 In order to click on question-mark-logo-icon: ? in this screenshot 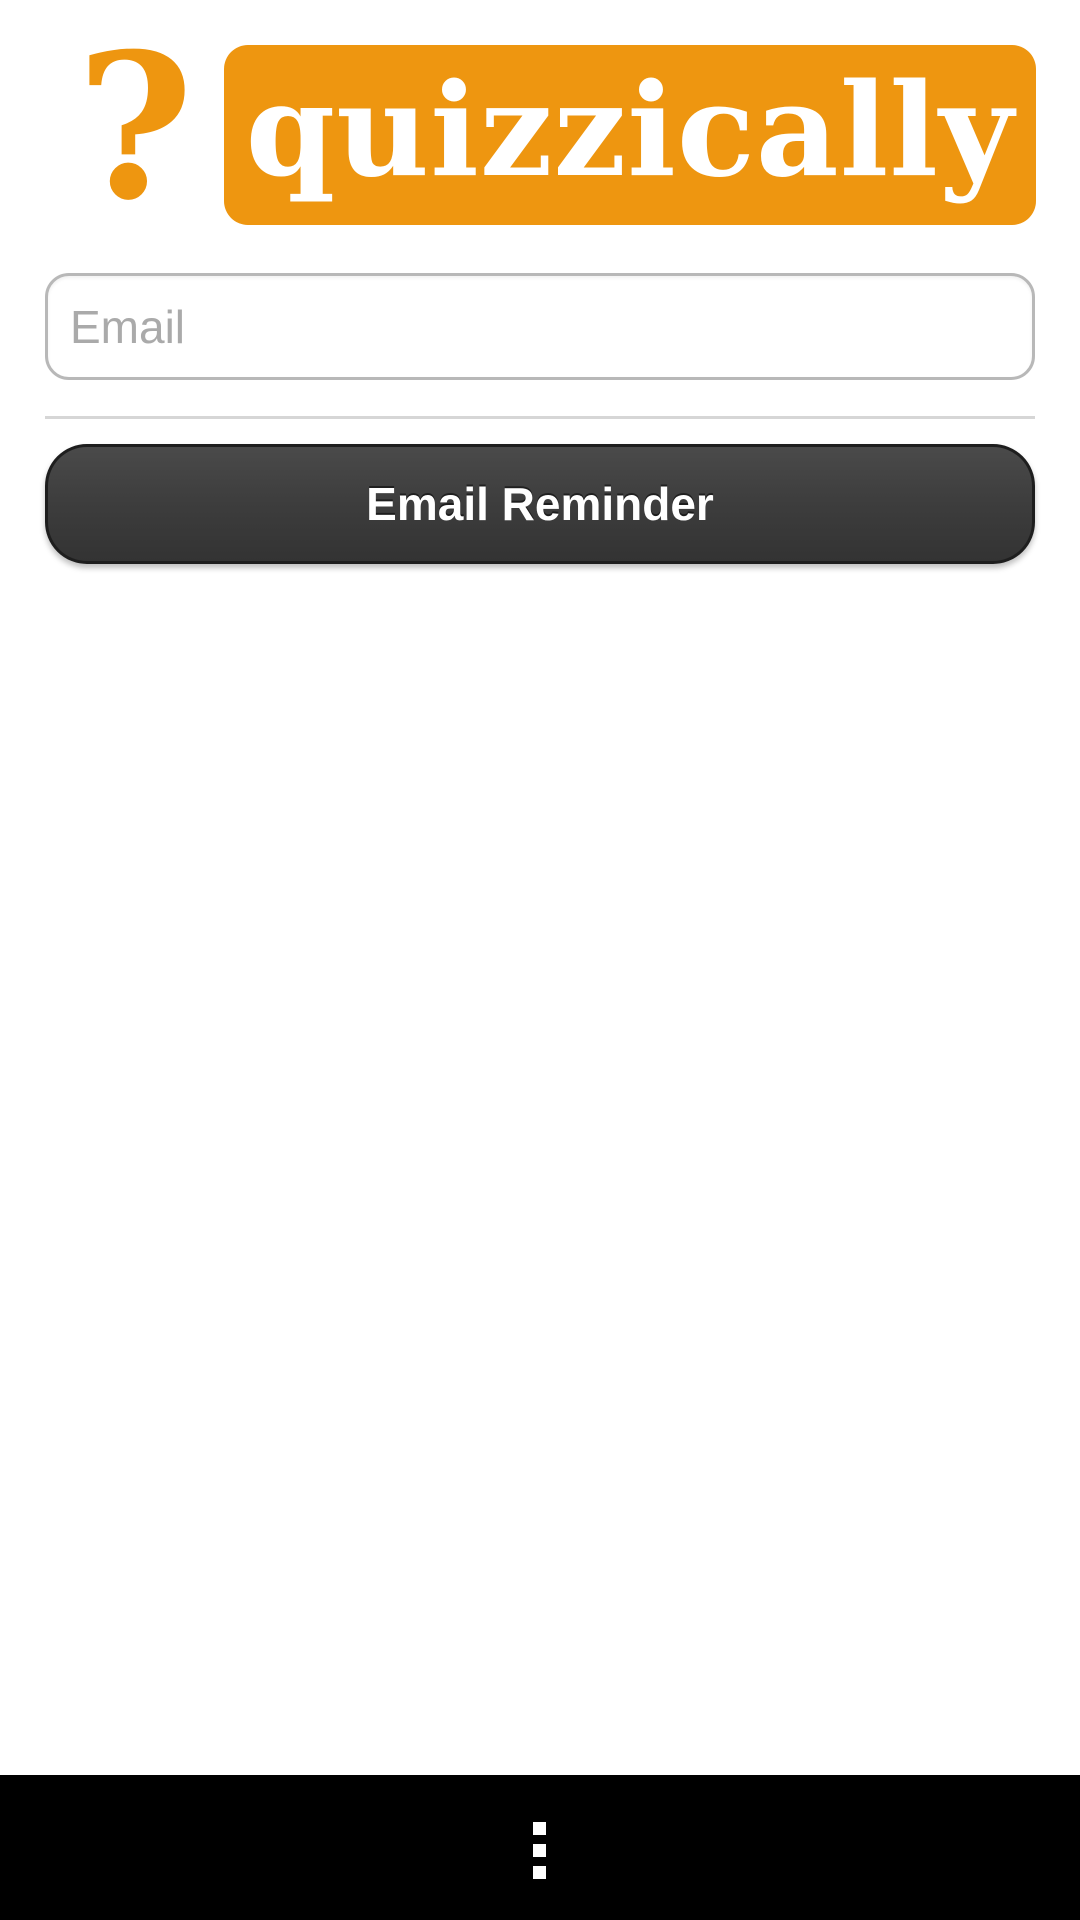, I will do `click(135, 127)`.